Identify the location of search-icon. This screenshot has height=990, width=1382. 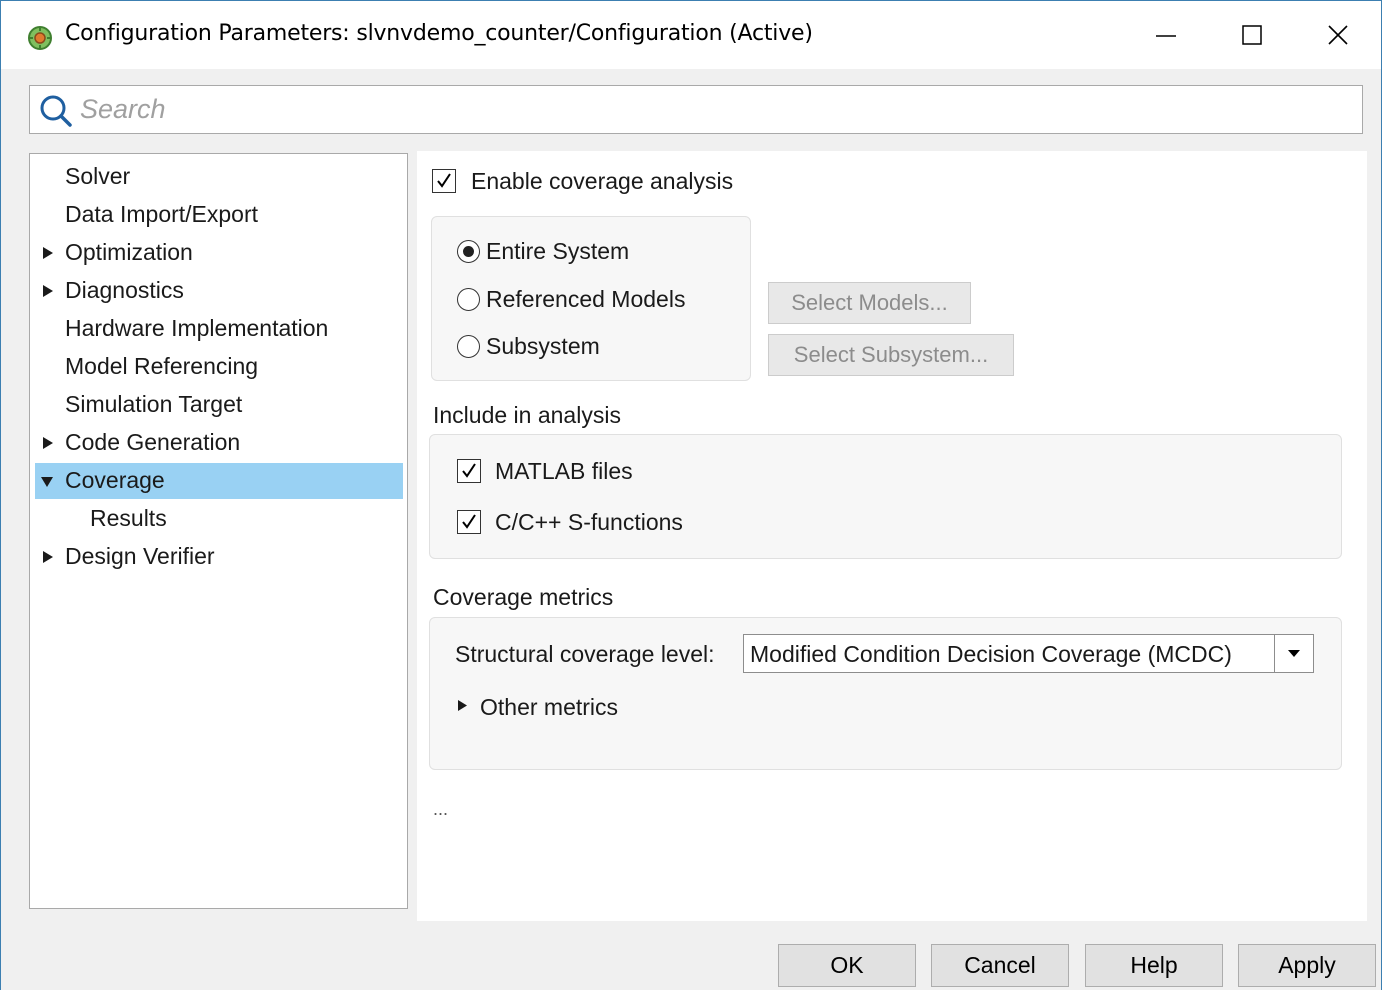
(56, 111).